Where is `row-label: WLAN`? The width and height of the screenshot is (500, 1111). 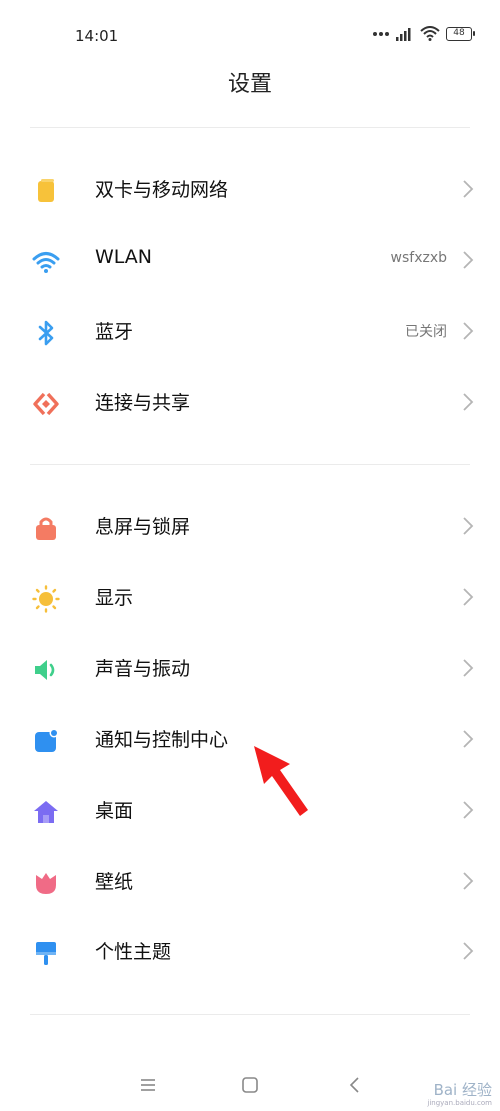 row-label: WLAN is located at coordinates (124, 257).